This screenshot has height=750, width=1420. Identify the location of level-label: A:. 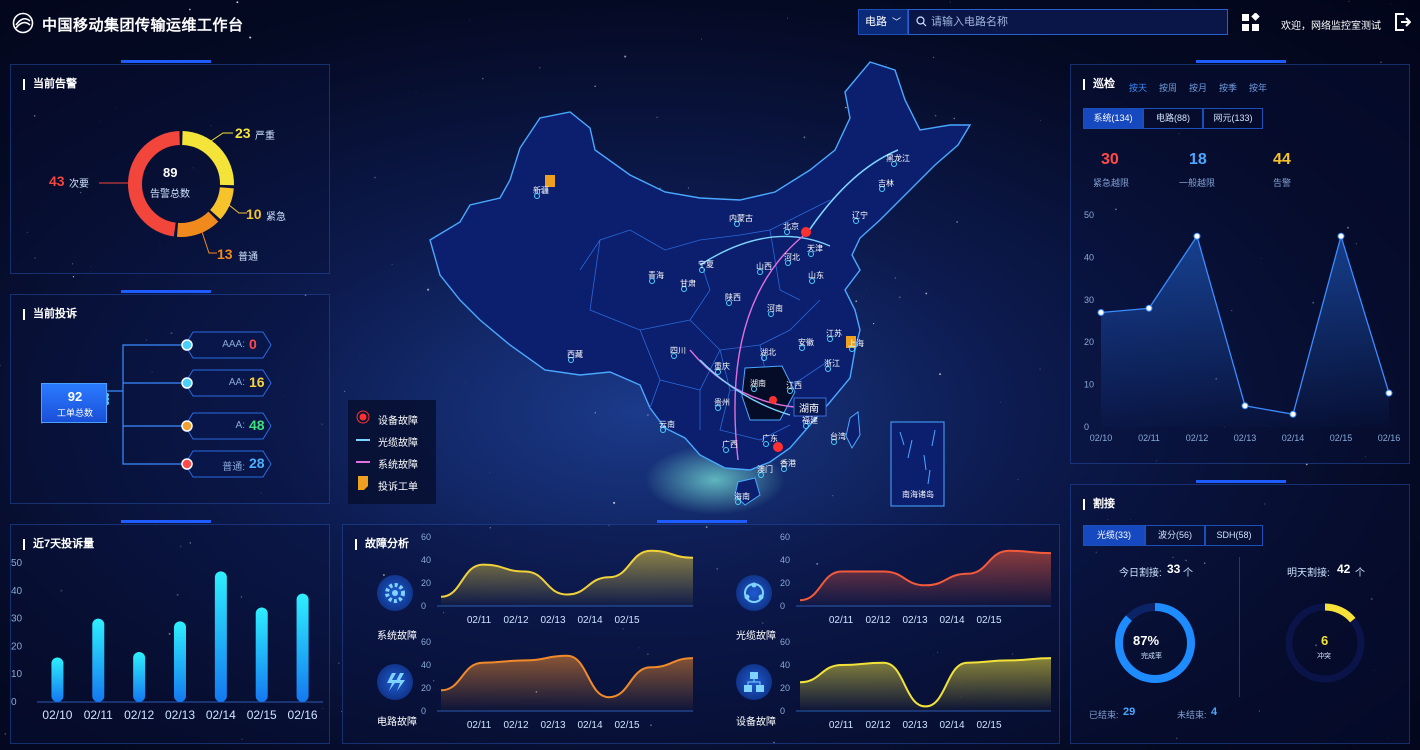
(240, 425).